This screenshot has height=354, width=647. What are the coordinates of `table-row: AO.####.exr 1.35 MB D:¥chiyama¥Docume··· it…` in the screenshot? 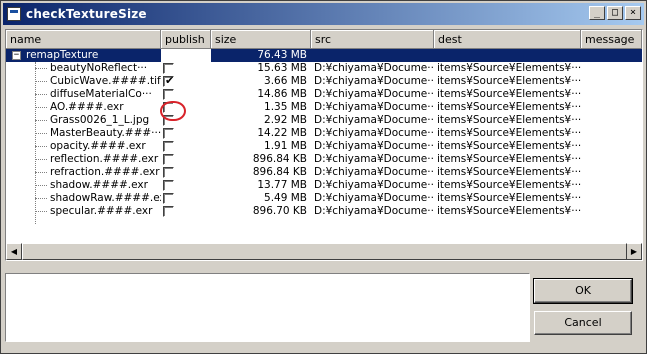 It's located at (324, 107).